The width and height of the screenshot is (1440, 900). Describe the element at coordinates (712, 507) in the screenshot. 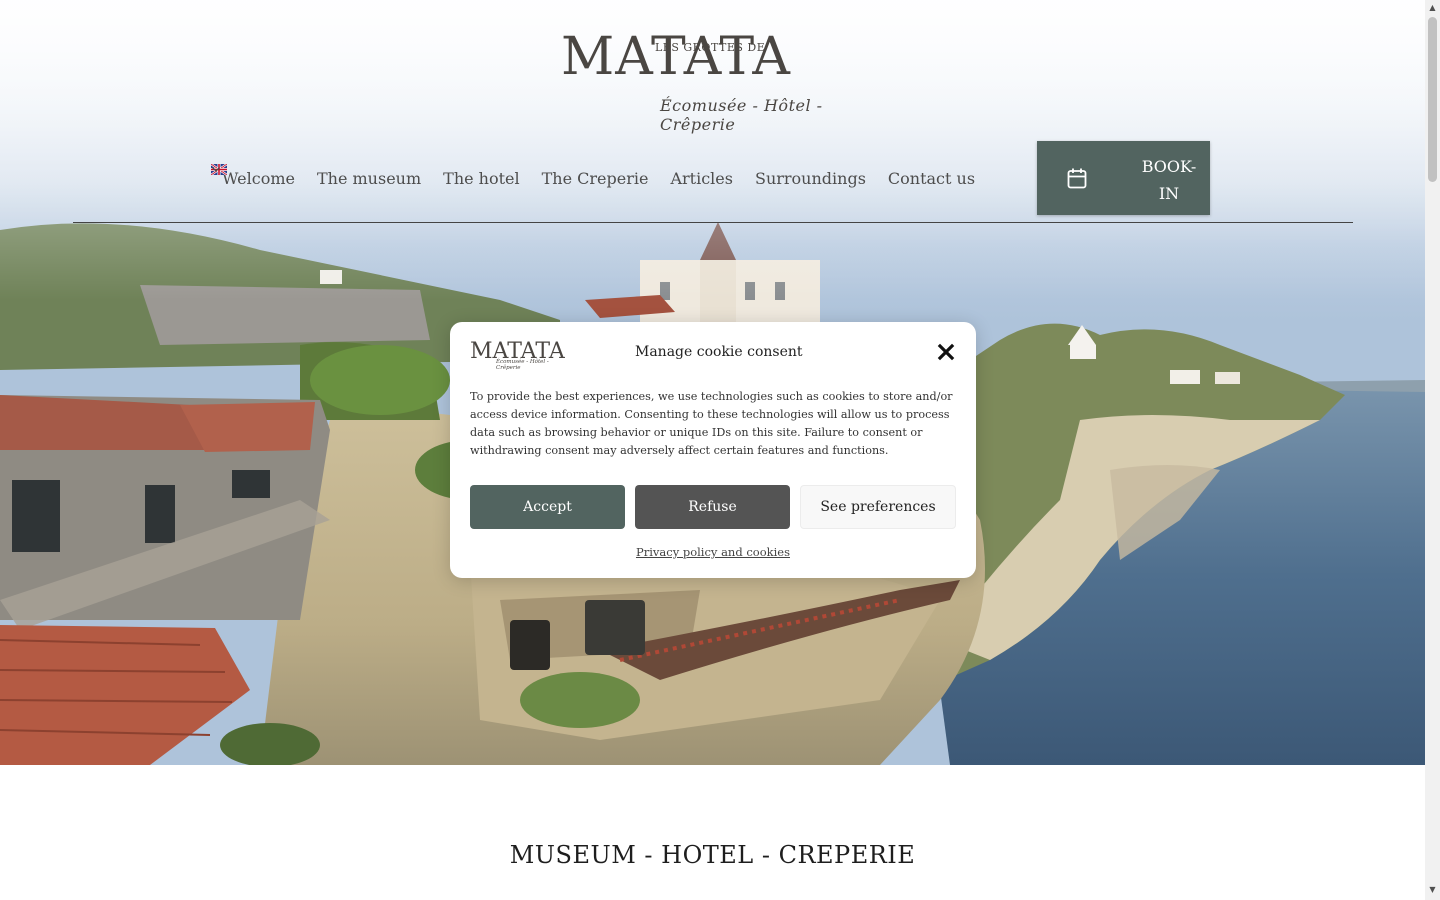

I see `refuse-button: Refuse` at that location.